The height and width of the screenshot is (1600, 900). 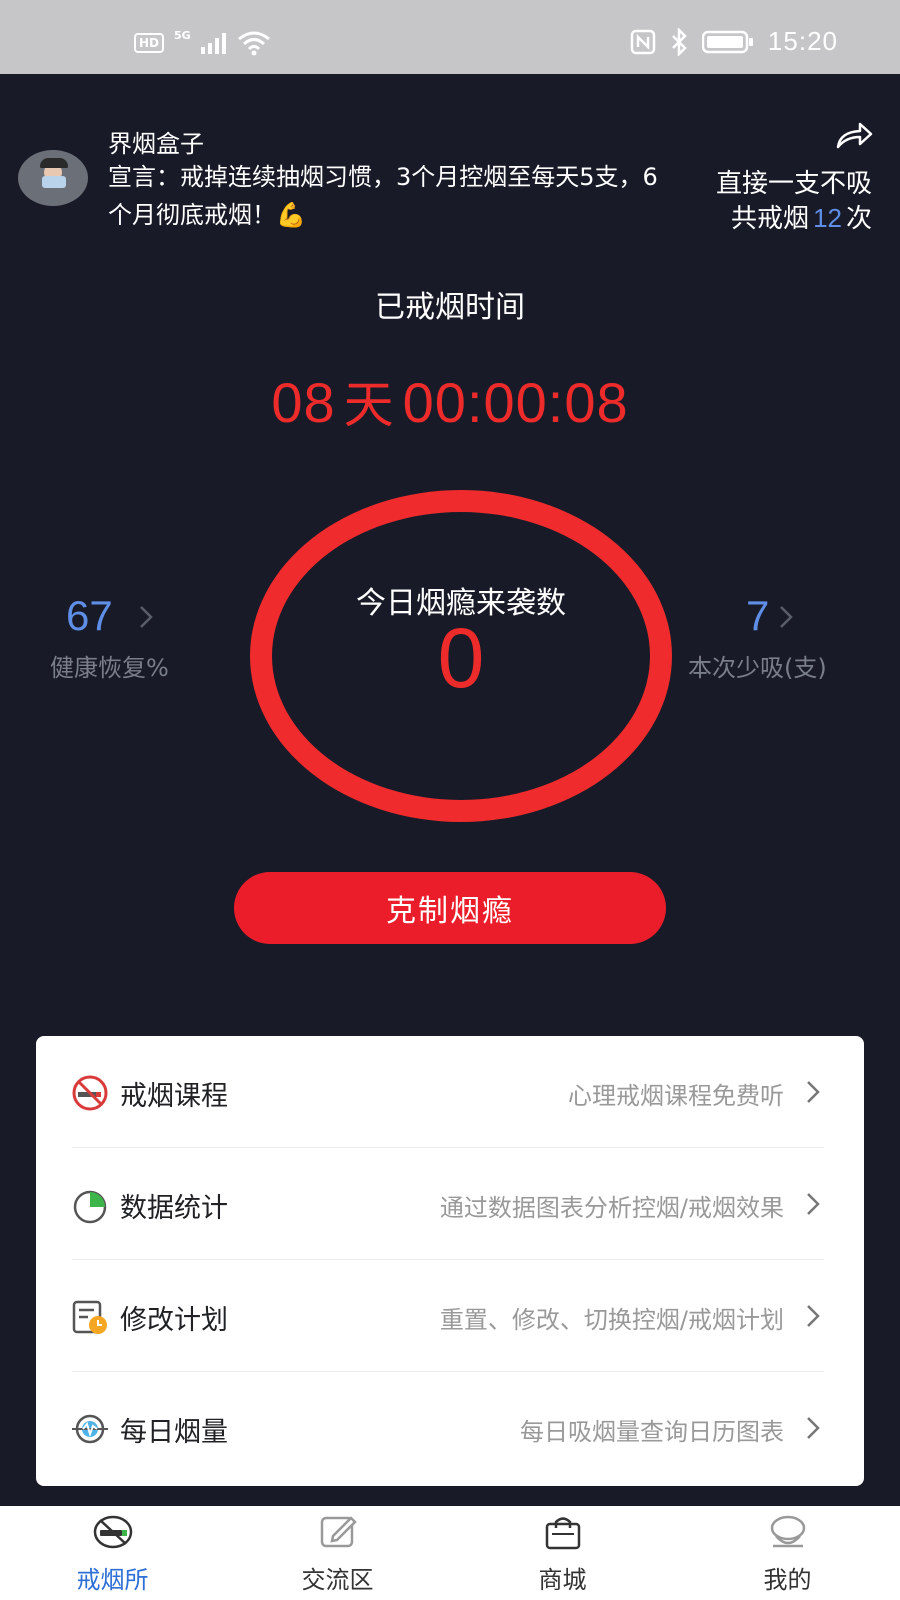 I want to click on total-quit-prefix: 共戒烟, so click(x=770, y=219).